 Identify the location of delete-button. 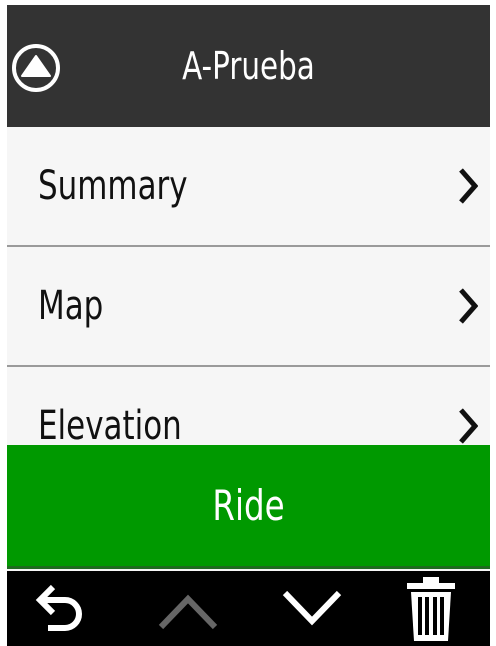
(431, 609).